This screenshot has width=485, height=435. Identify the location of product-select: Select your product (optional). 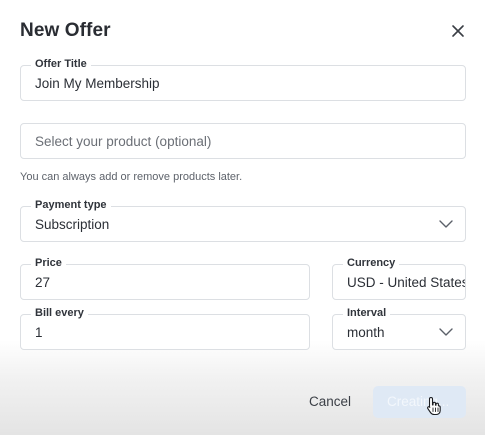
(243, 141).